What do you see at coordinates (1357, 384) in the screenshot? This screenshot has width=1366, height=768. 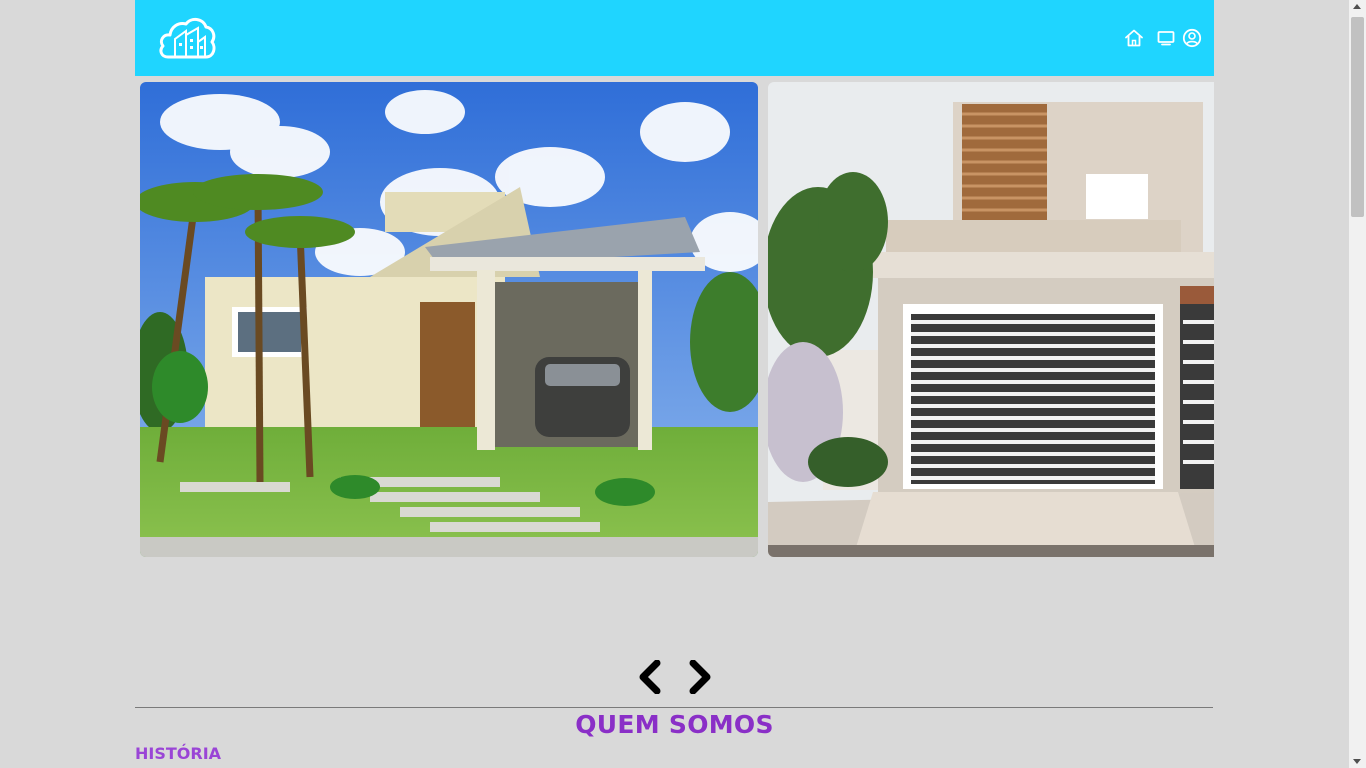 I see `vertical-scrollbar` at bounding box center [1357, 384].